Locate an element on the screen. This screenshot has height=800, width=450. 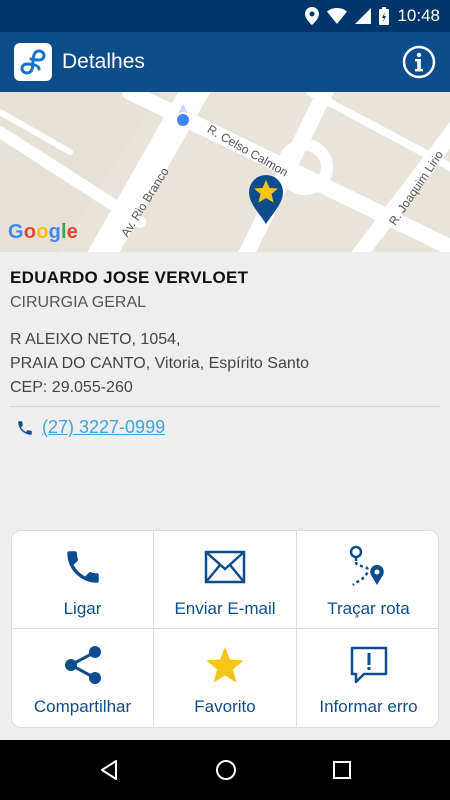
star-icon is located at coordinates (225, 665).